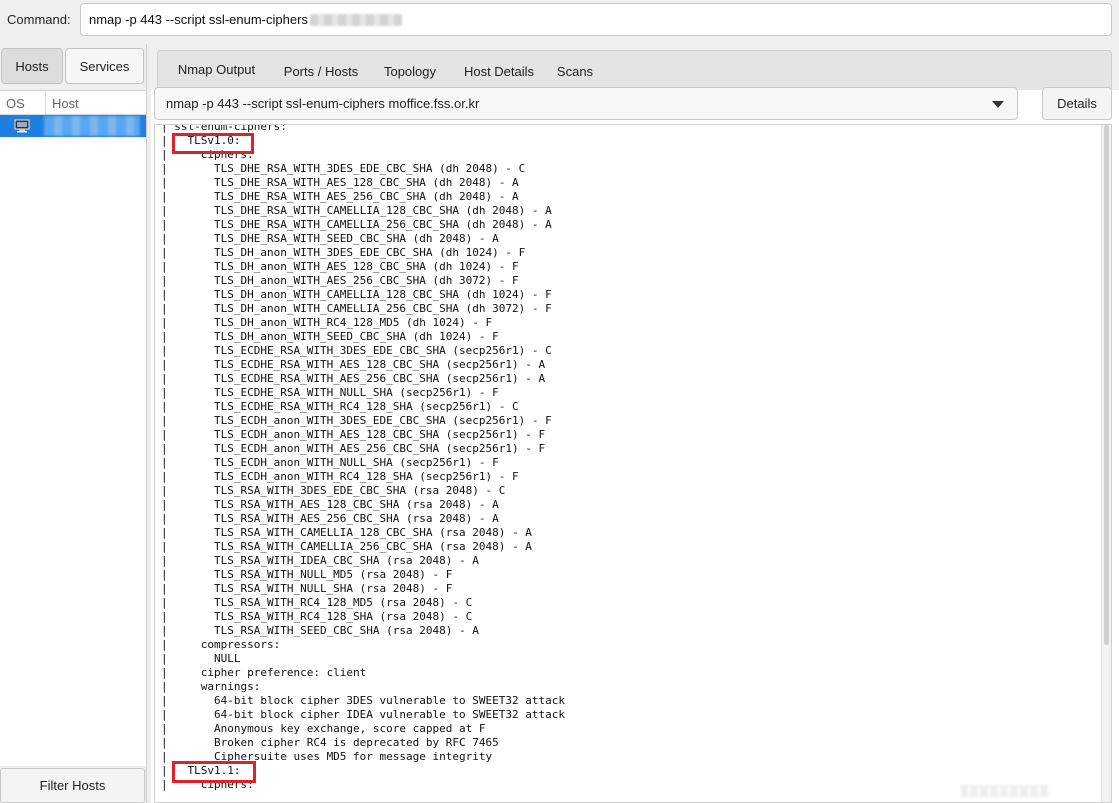 The width and height of the screenshot is (1119, 803). What do you see at coordinates (39, 19) in the screenshot?
I see `command-label: Command:` at bounding box center [39, 19].